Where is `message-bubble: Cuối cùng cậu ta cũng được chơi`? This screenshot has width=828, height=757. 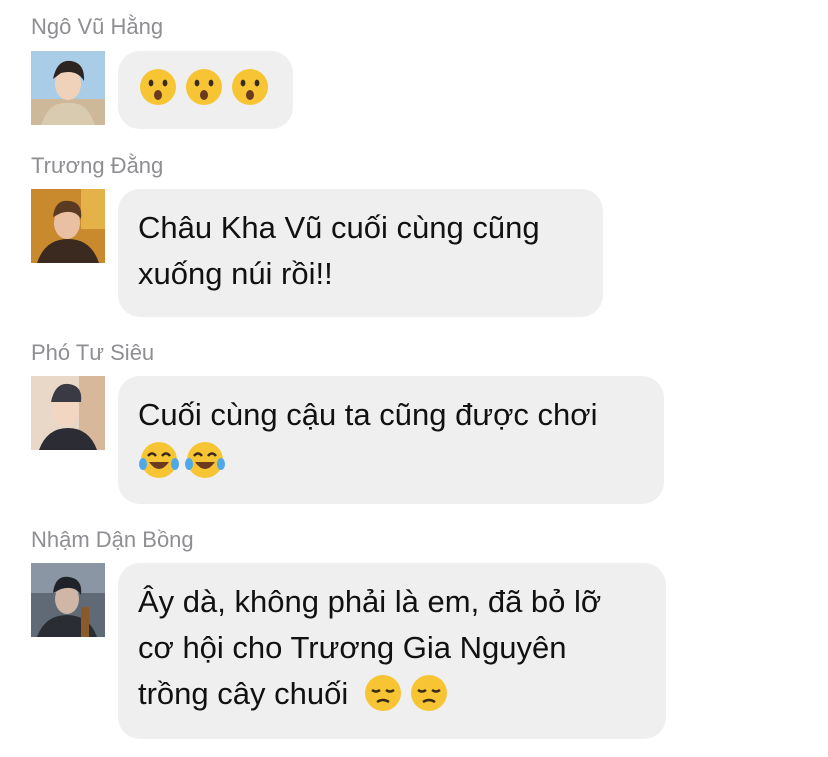
message-bubble: Cuối cùng cậu ta cũng được chơi is located at coordinates (391, 440).